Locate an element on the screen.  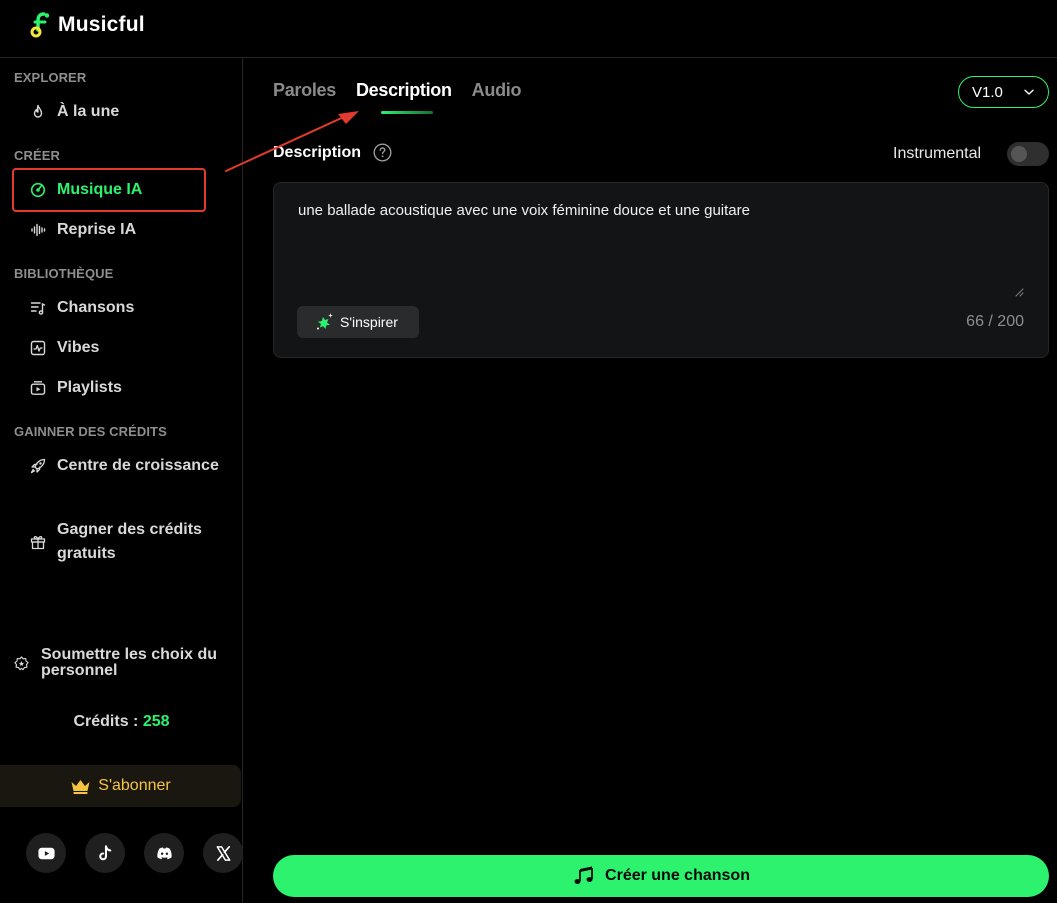
resize-grip-icon is located at coordinates (1019, 292).